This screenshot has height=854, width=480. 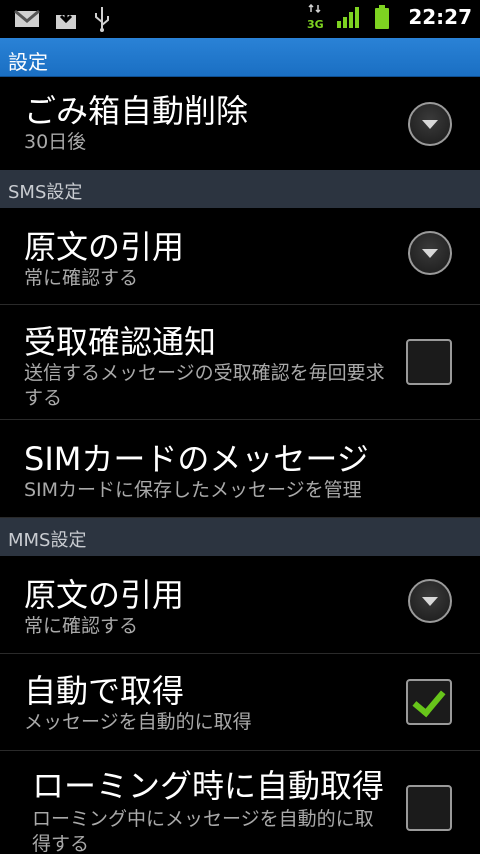 I want to click on trash-auto-delete-item: ごみ箱自動削除 30日後, so click(x=240, y=123).